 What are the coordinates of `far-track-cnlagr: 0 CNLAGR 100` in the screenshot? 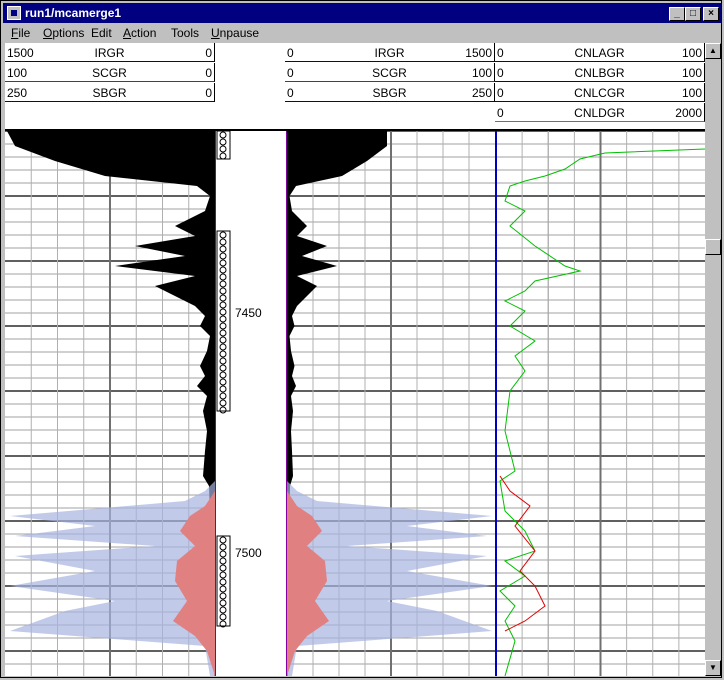 It's located at (600, 52).